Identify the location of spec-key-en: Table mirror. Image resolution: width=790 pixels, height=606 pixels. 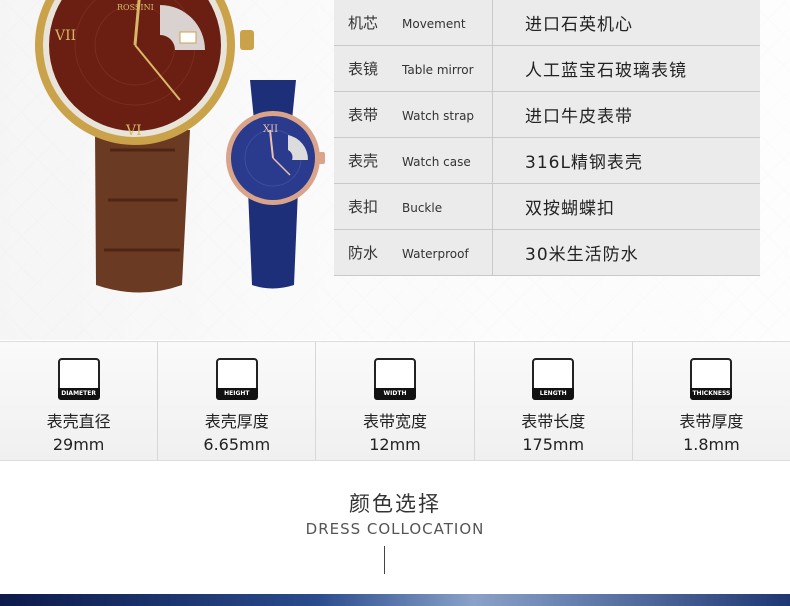
(438, 70).